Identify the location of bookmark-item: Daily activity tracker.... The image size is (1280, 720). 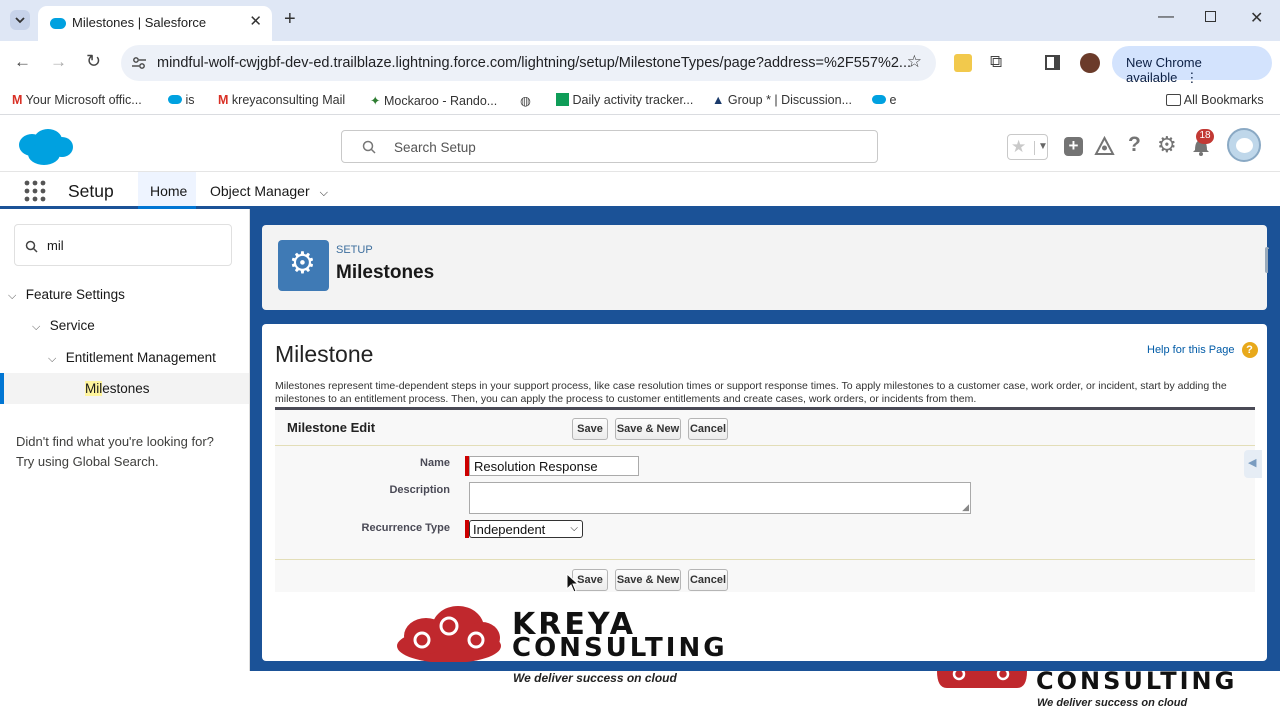
(624, 100).